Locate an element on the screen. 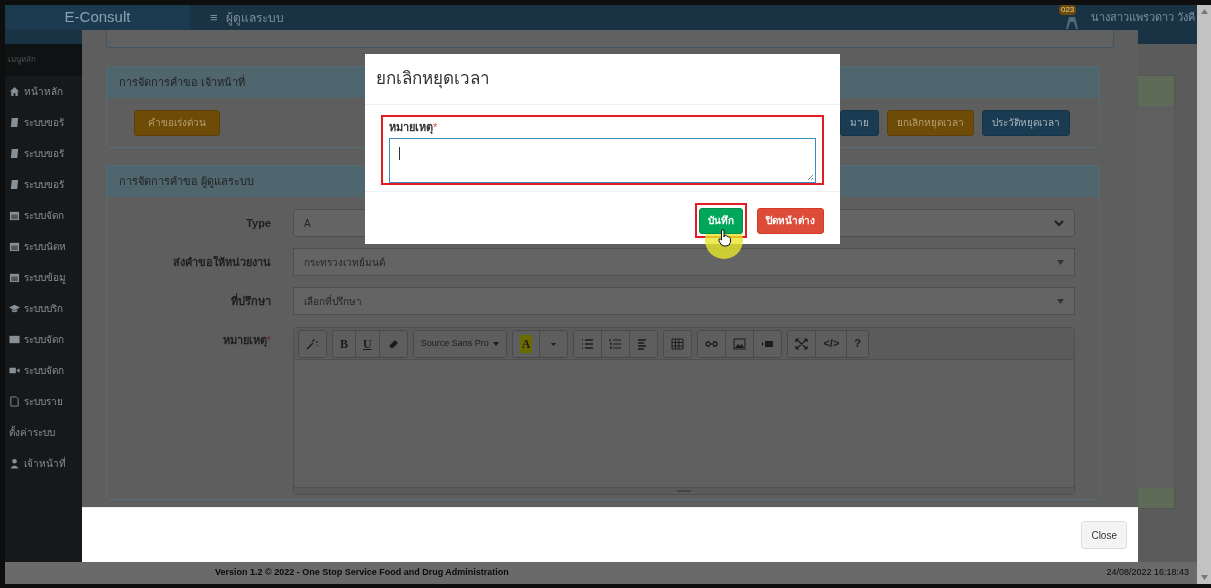 The image size is (1211, 588). panel-title: การจัดการคำขอ ผู้ดูแลระบบ is located at coordinates (187, 182).